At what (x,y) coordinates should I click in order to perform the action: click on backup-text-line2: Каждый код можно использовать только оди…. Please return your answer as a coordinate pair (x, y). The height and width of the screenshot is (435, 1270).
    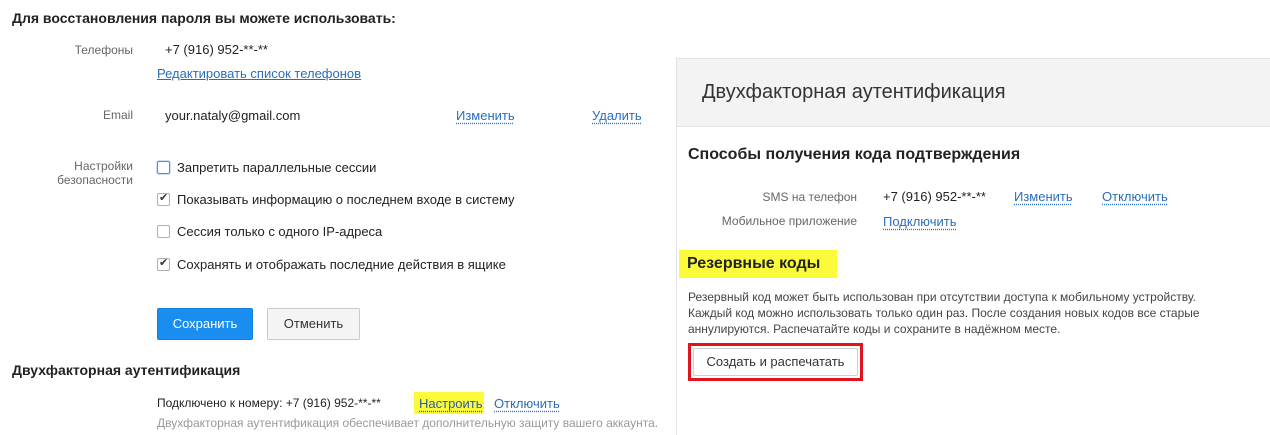
    Looking at the image, I should click on (944, 313).